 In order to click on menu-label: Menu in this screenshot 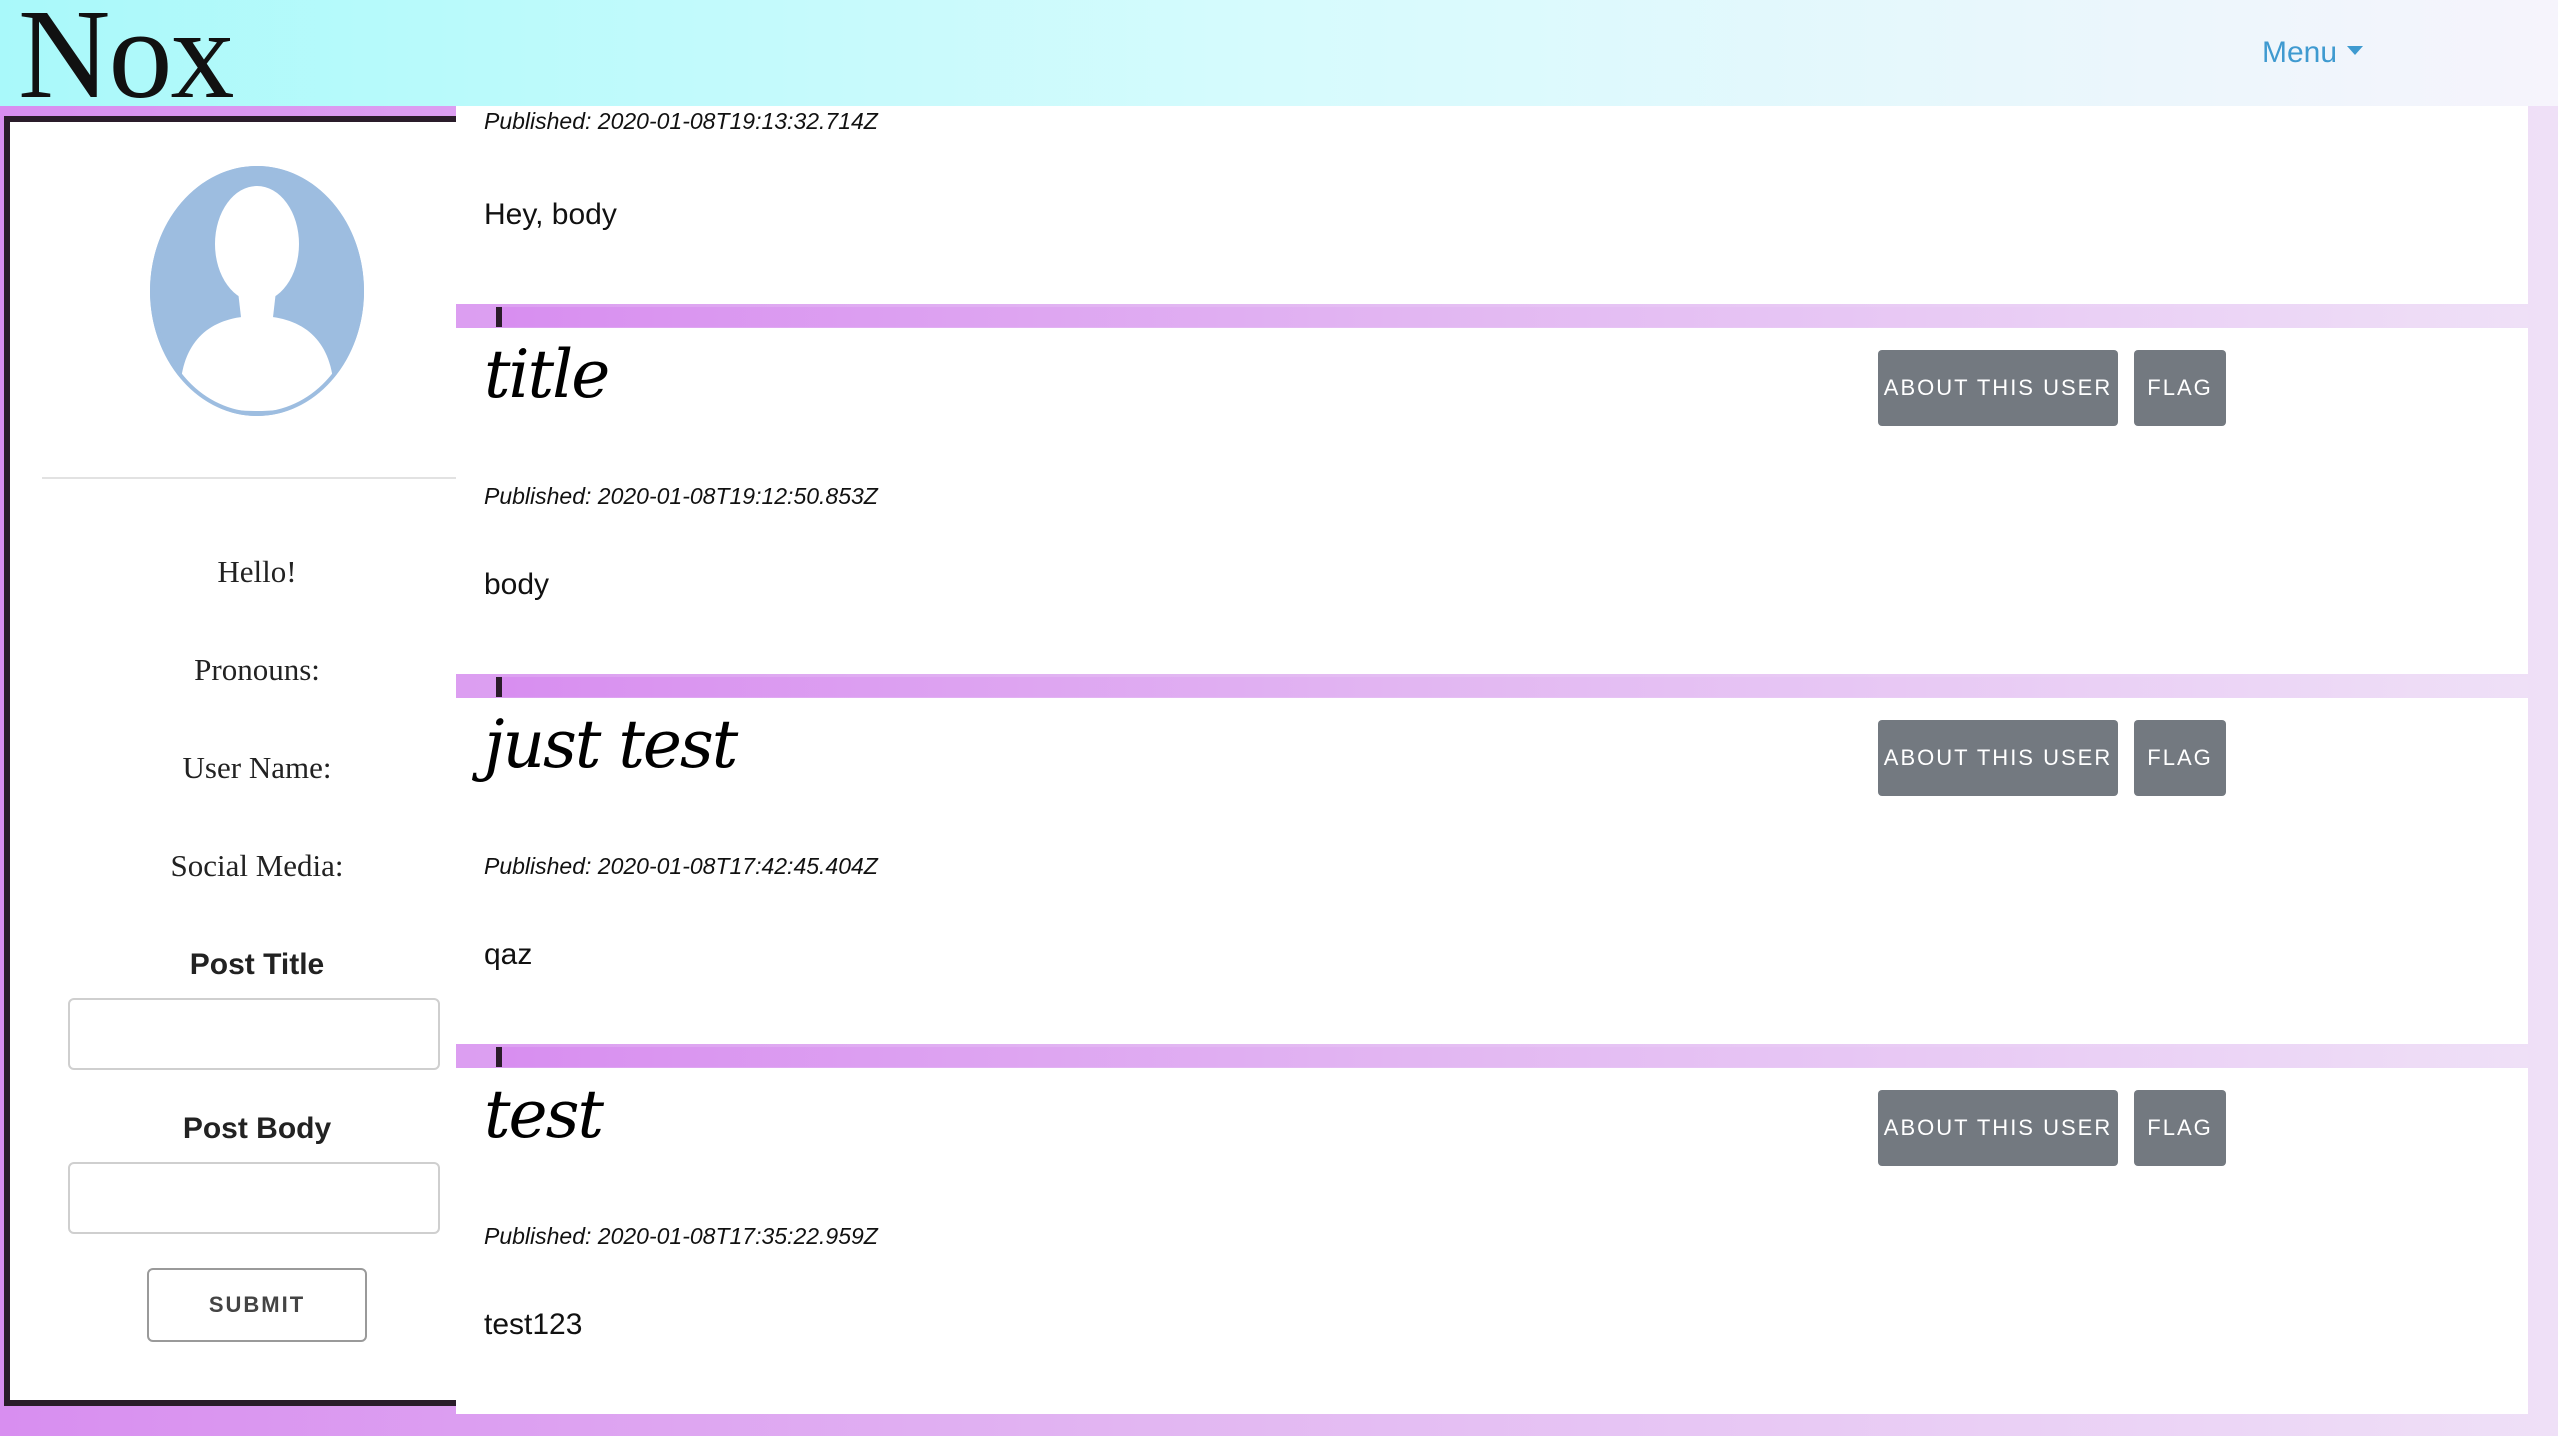, I will do `click(2300, 52)`.